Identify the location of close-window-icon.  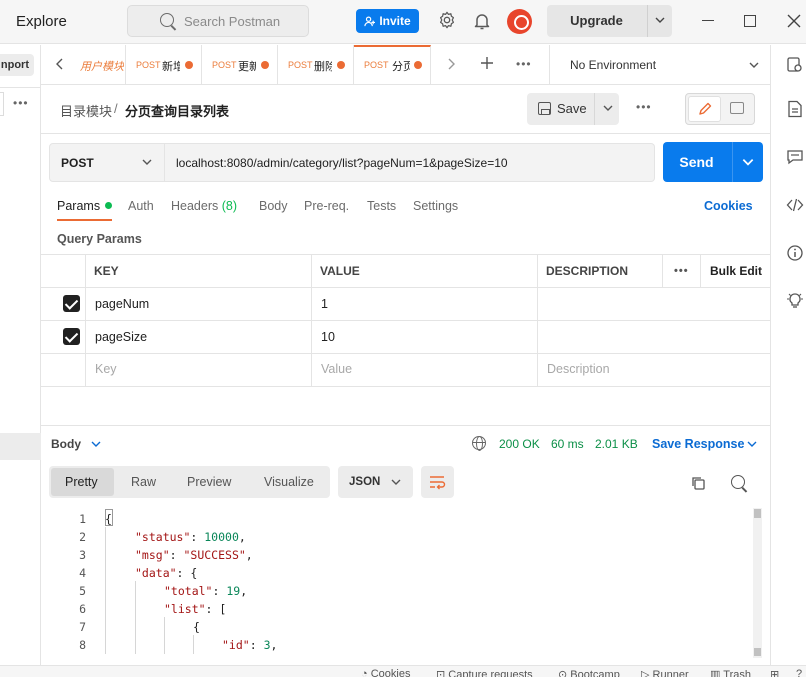
(794, 21).